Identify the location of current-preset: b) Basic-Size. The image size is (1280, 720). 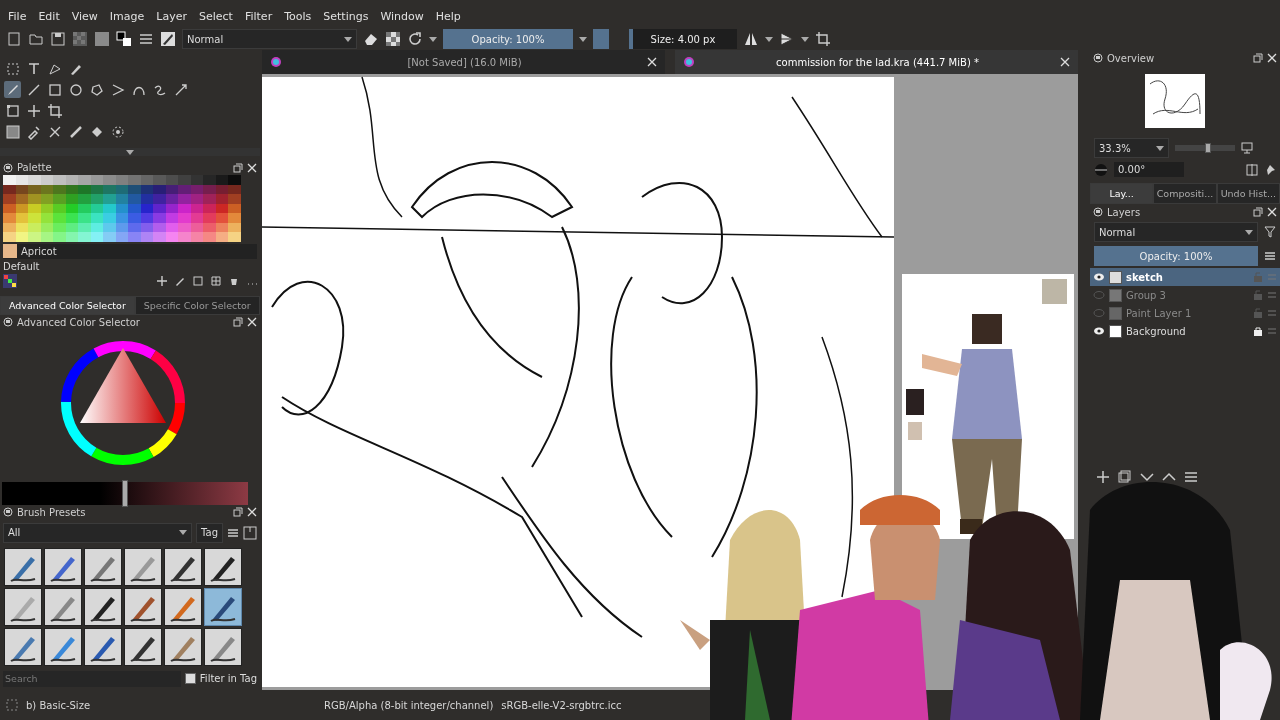
(59, 705).